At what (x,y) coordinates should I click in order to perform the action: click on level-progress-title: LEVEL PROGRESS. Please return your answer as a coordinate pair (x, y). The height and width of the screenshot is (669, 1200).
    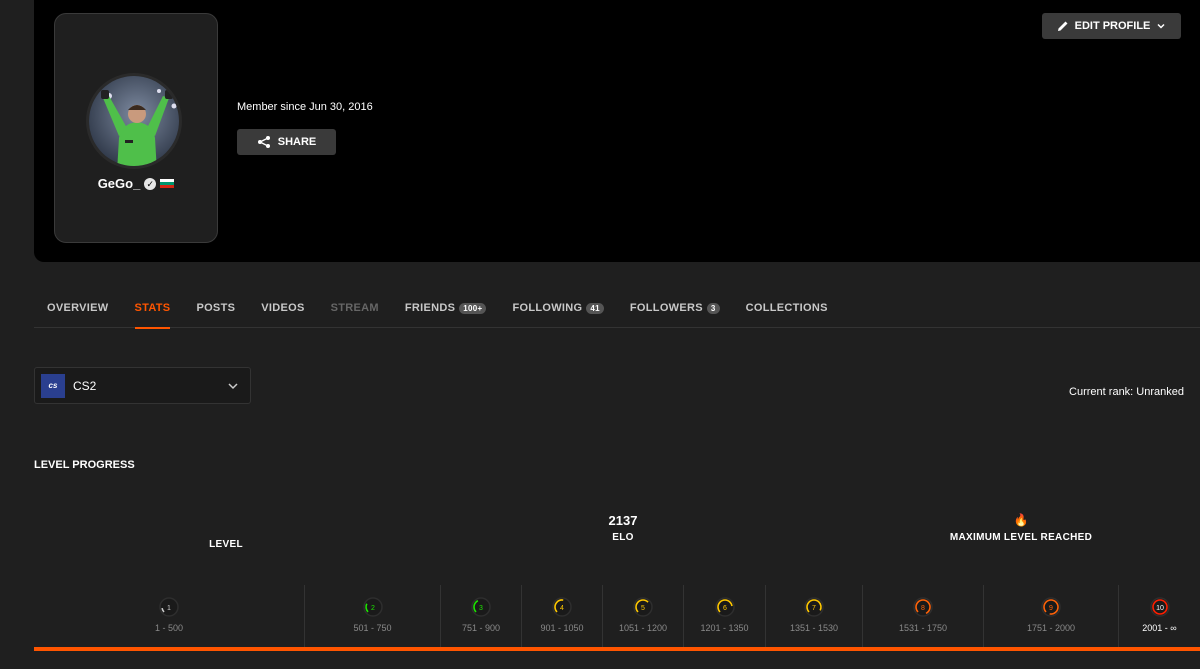
    Looking at the image, I should click on (84, 465).